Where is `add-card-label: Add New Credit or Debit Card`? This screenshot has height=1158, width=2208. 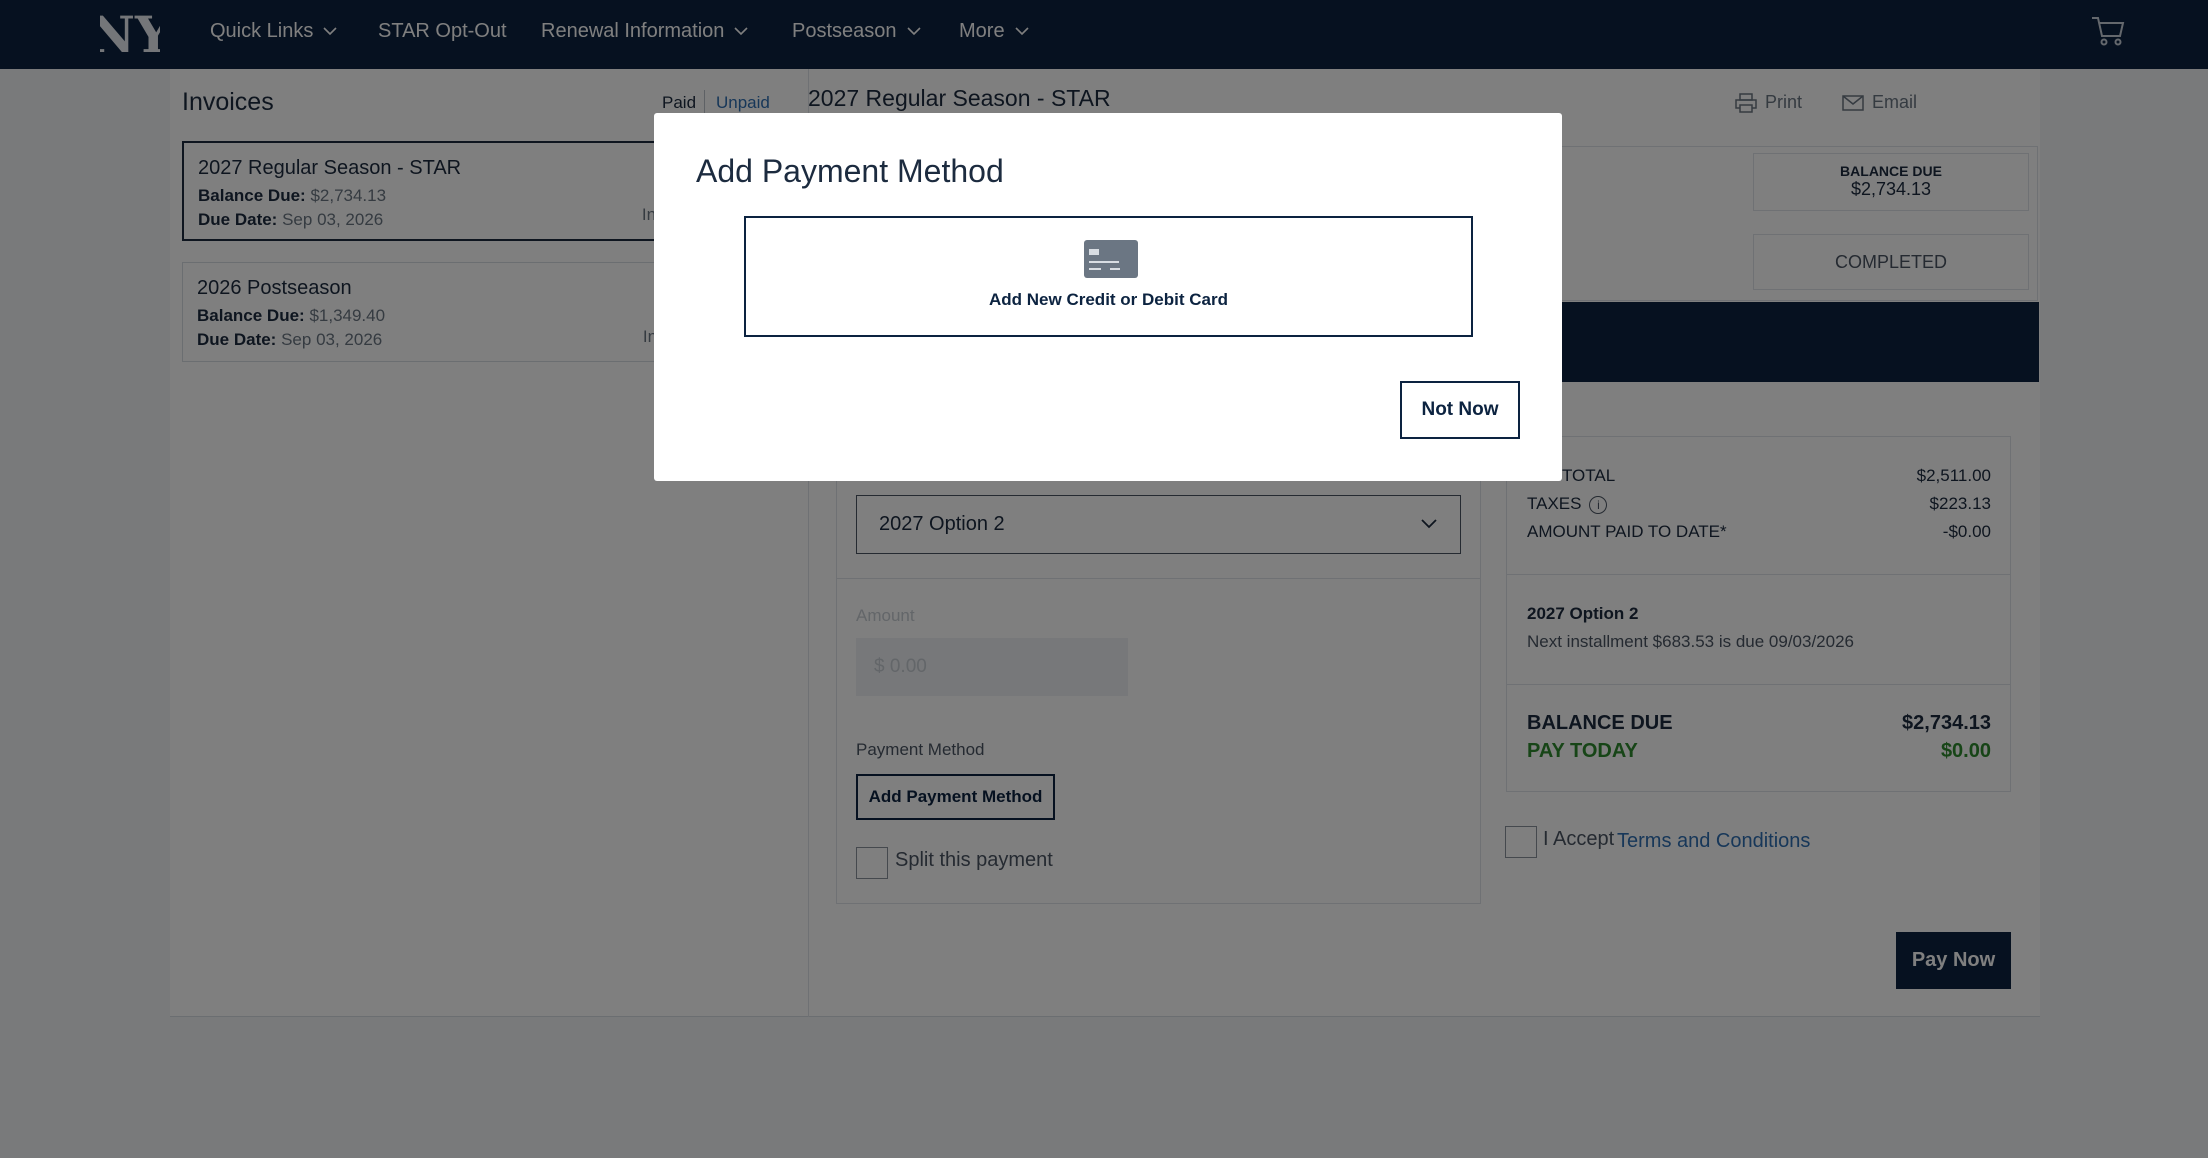
add-card-label: Add New Credit or Debit Card is located at coordinates (1108, 299).